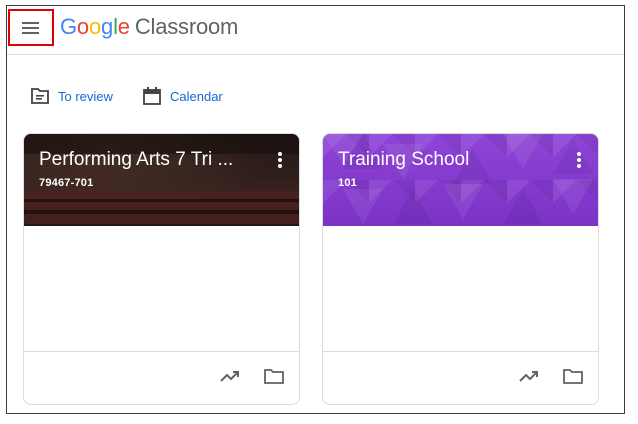 This screenshot has height=424, width=638. What do you see at coordinates (85, 96) in the screenshot?
I see `to-review-label: To review` at bounding box center [85, 96].